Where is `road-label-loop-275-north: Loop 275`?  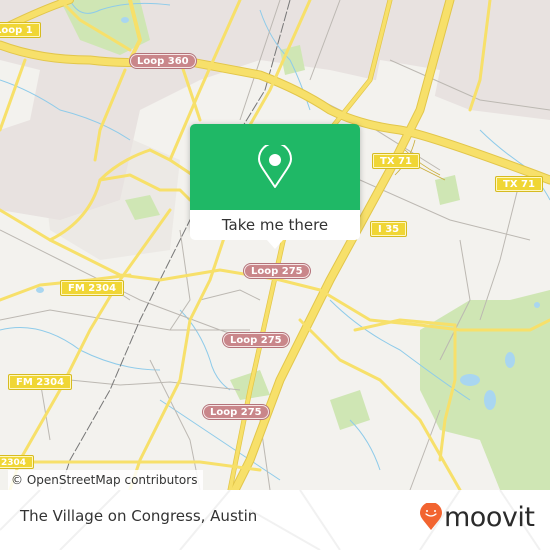
road-label-loop-275-north: Loop 275 is located at coordinates (277, 271).